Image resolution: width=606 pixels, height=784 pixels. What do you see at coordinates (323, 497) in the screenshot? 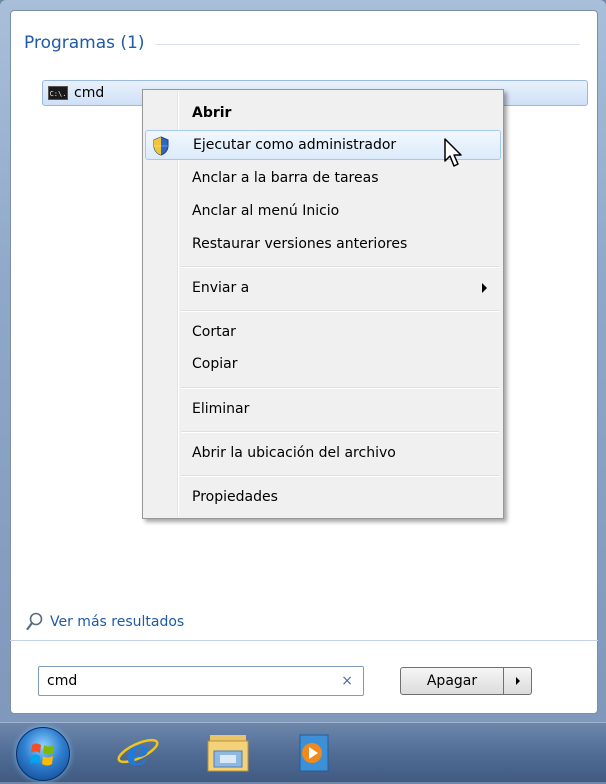
I see `menu-item-properties: Propiedades` at bounding box center [323, 497].